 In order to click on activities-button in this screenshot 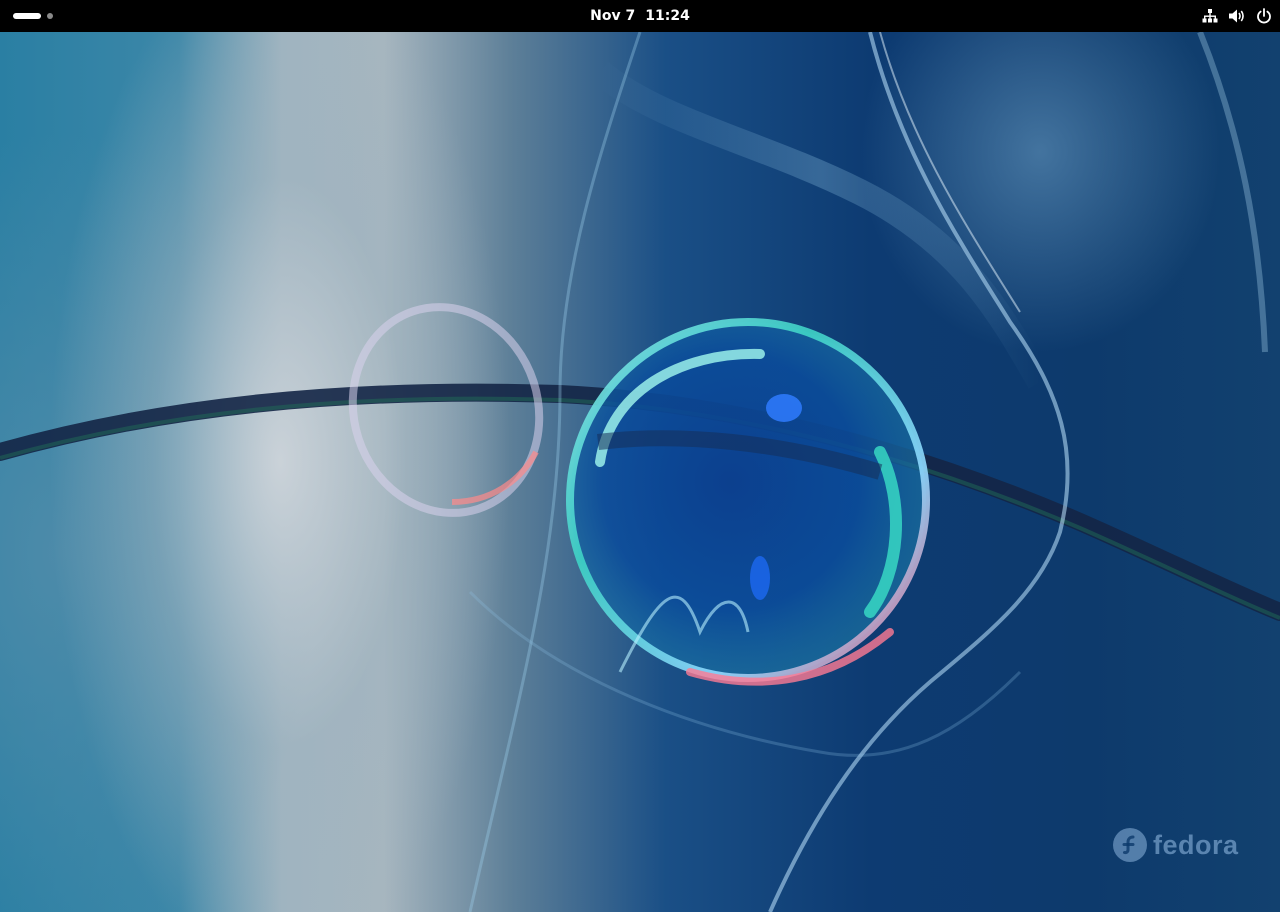, I will do `click(34, 16)`.